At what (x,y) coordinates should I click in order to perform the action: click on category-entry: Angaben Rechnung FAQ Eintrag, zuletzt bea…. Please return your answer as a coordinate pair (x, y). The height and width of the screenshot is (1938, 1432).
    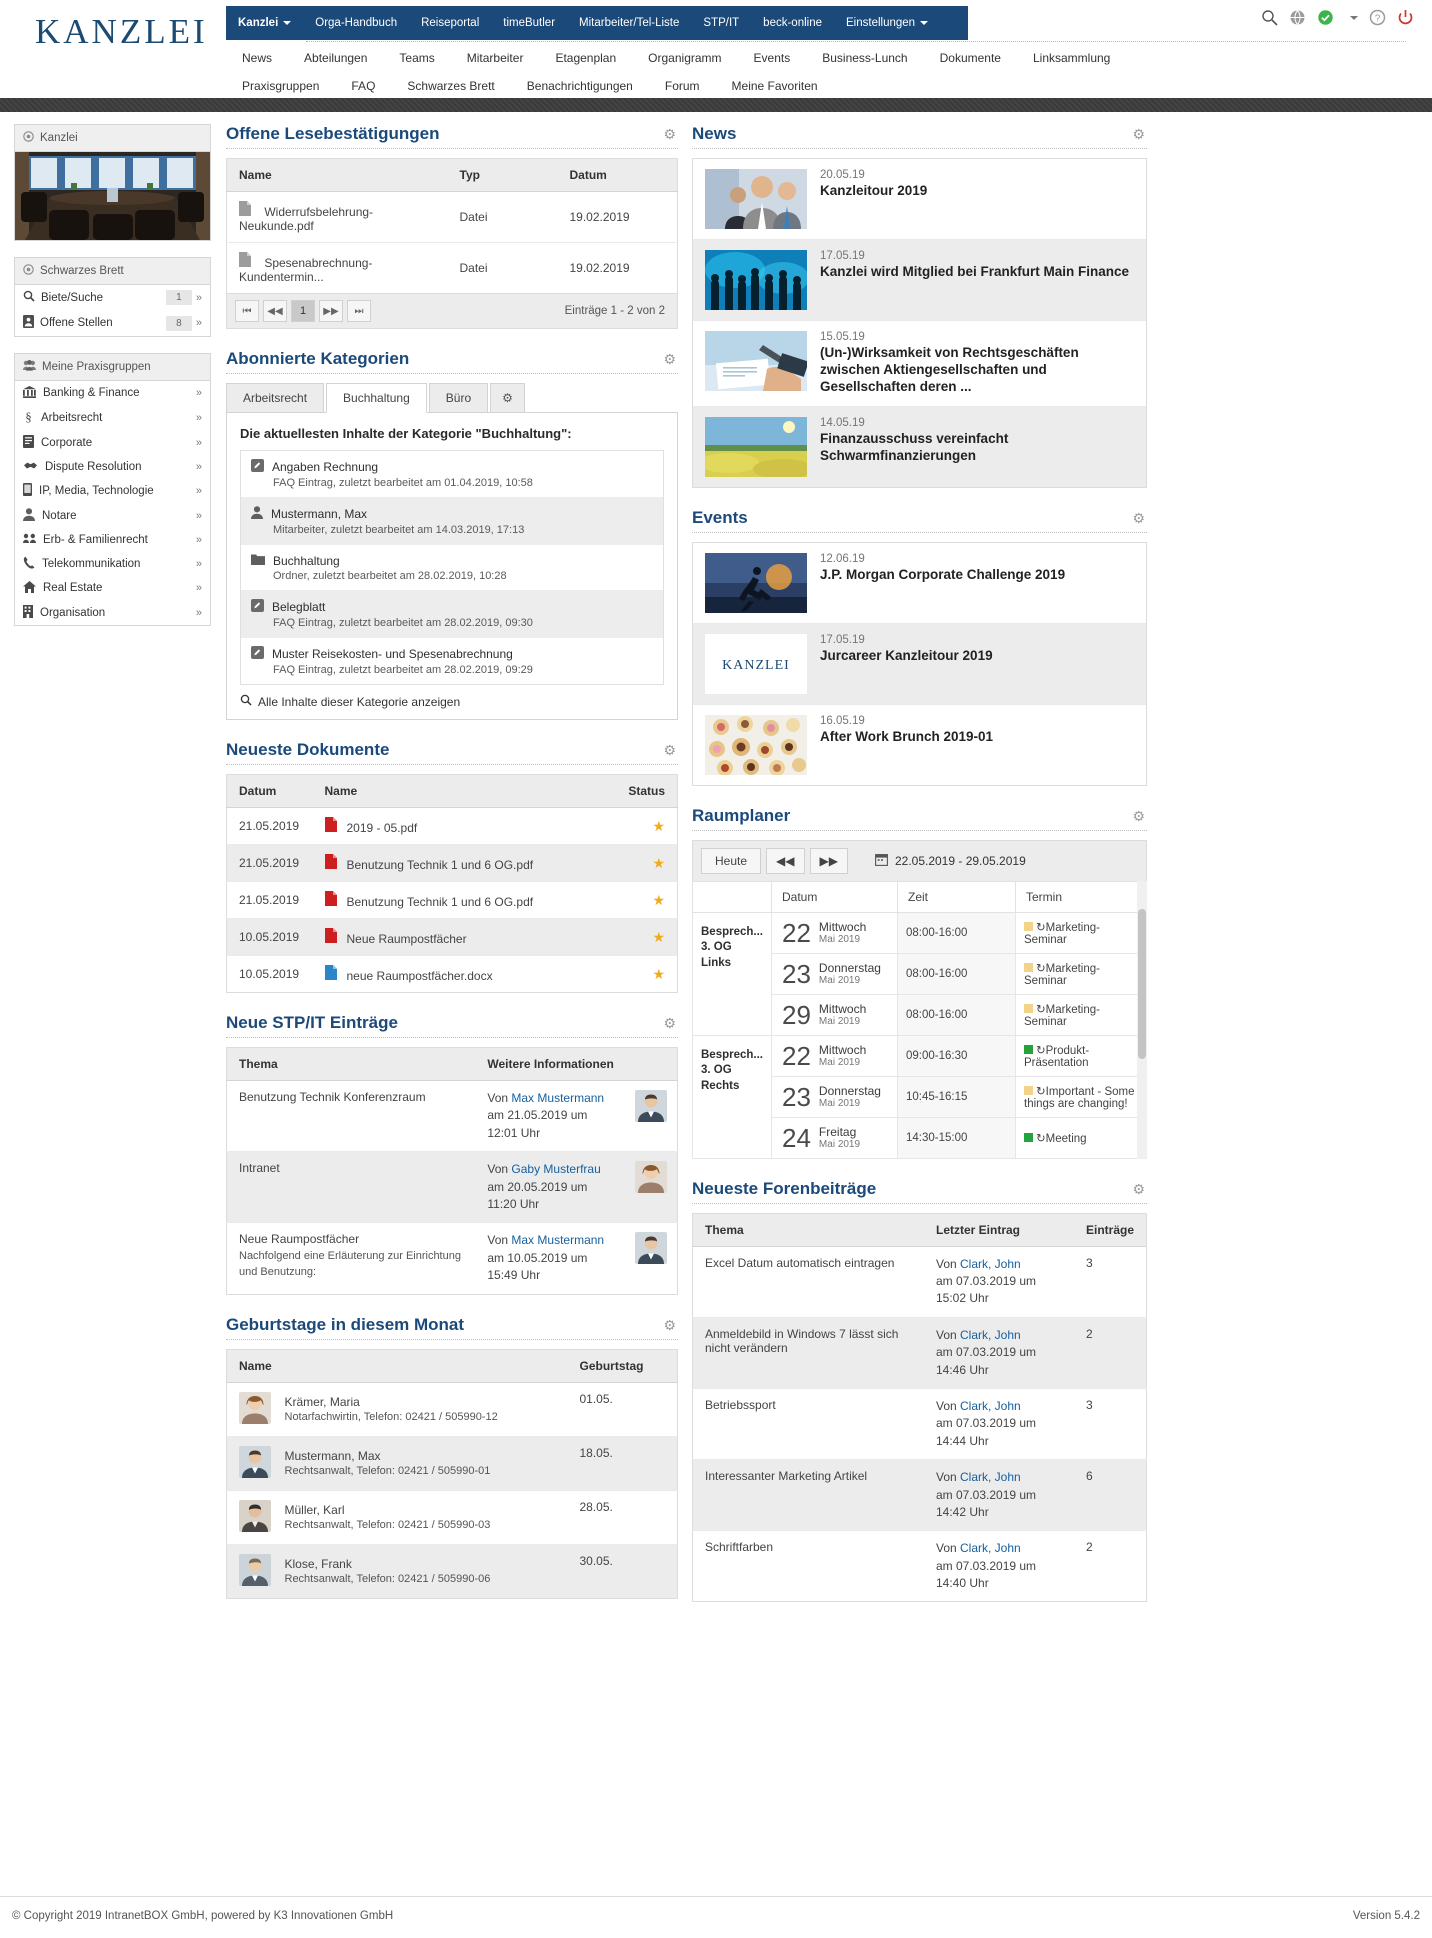
    Looking at the image, I should click on (452, 474).